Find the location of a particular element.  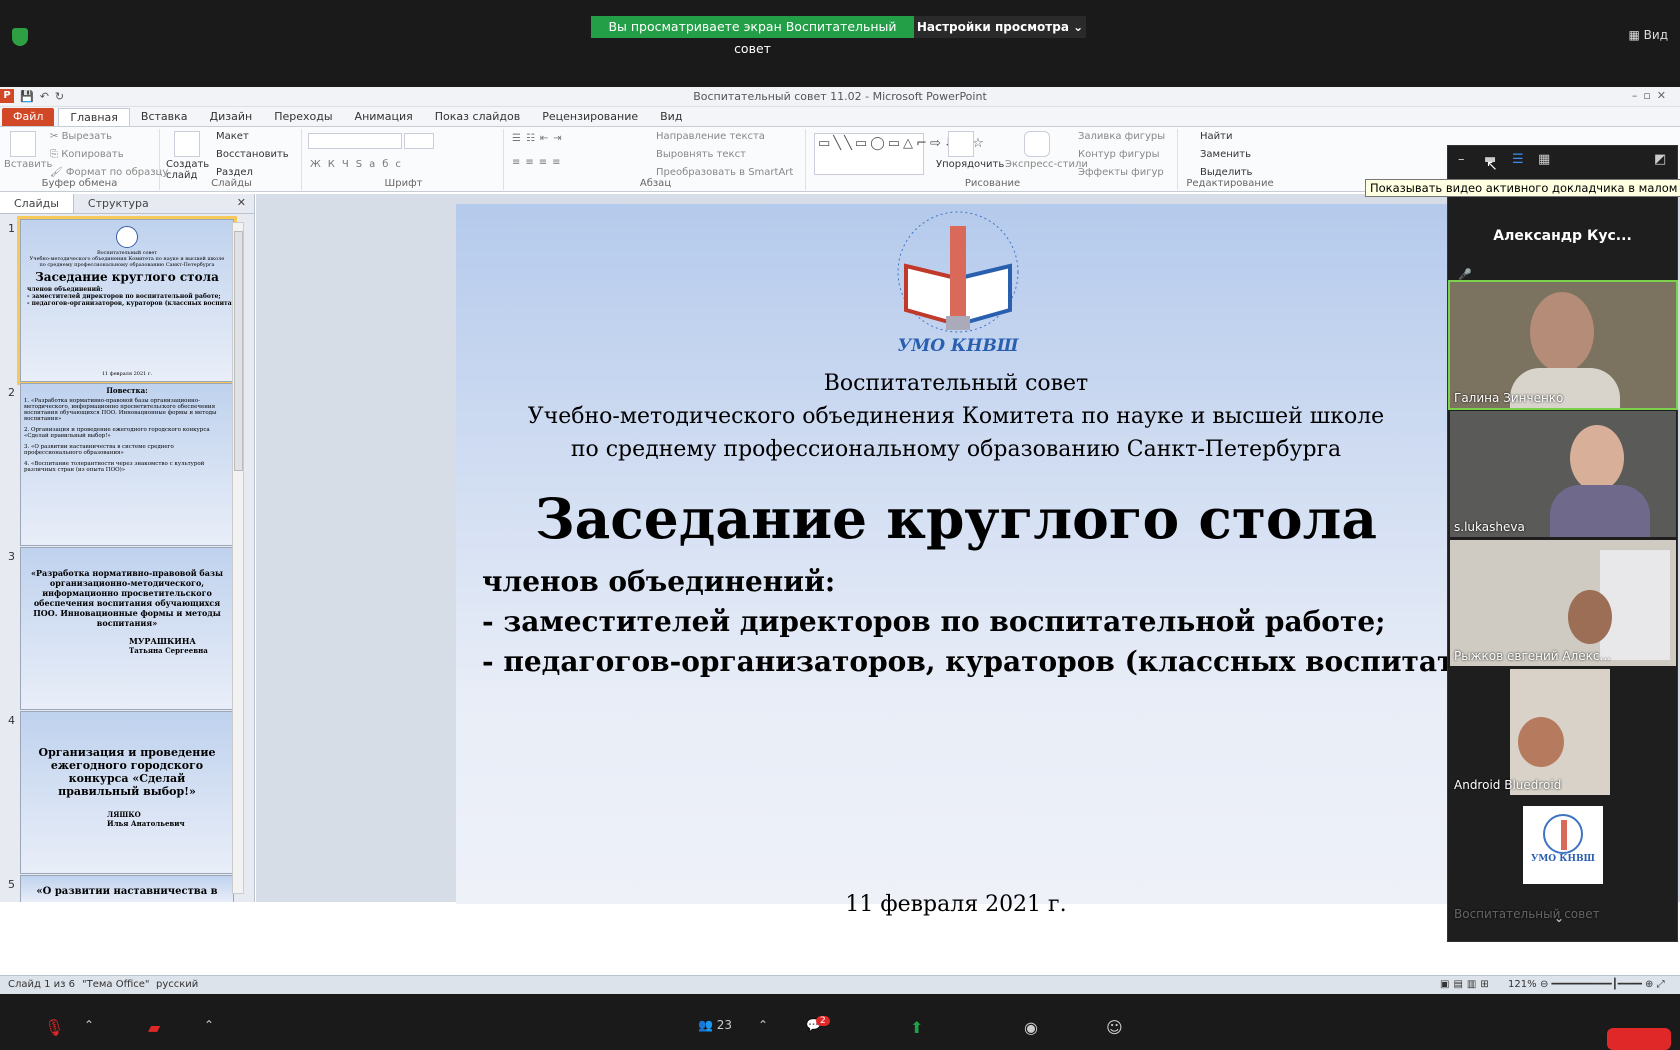

quick-styles-button: Экспресс-стили is located at coordinates (1046, 164).